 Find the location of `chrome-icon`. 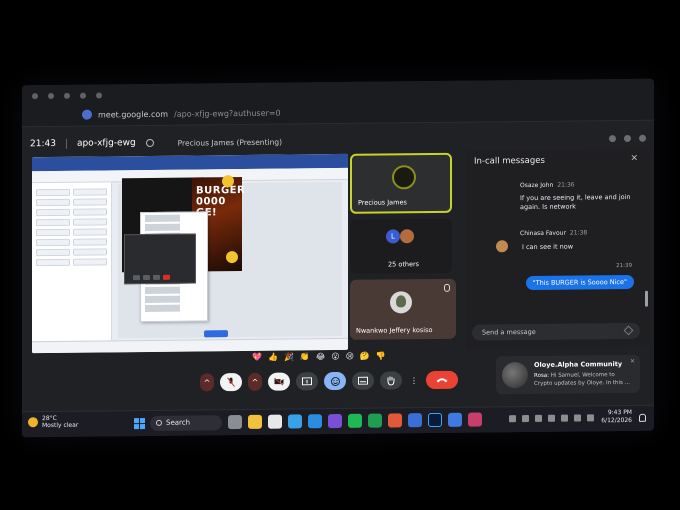

chrome-icon is located at coordinates (395, 420).